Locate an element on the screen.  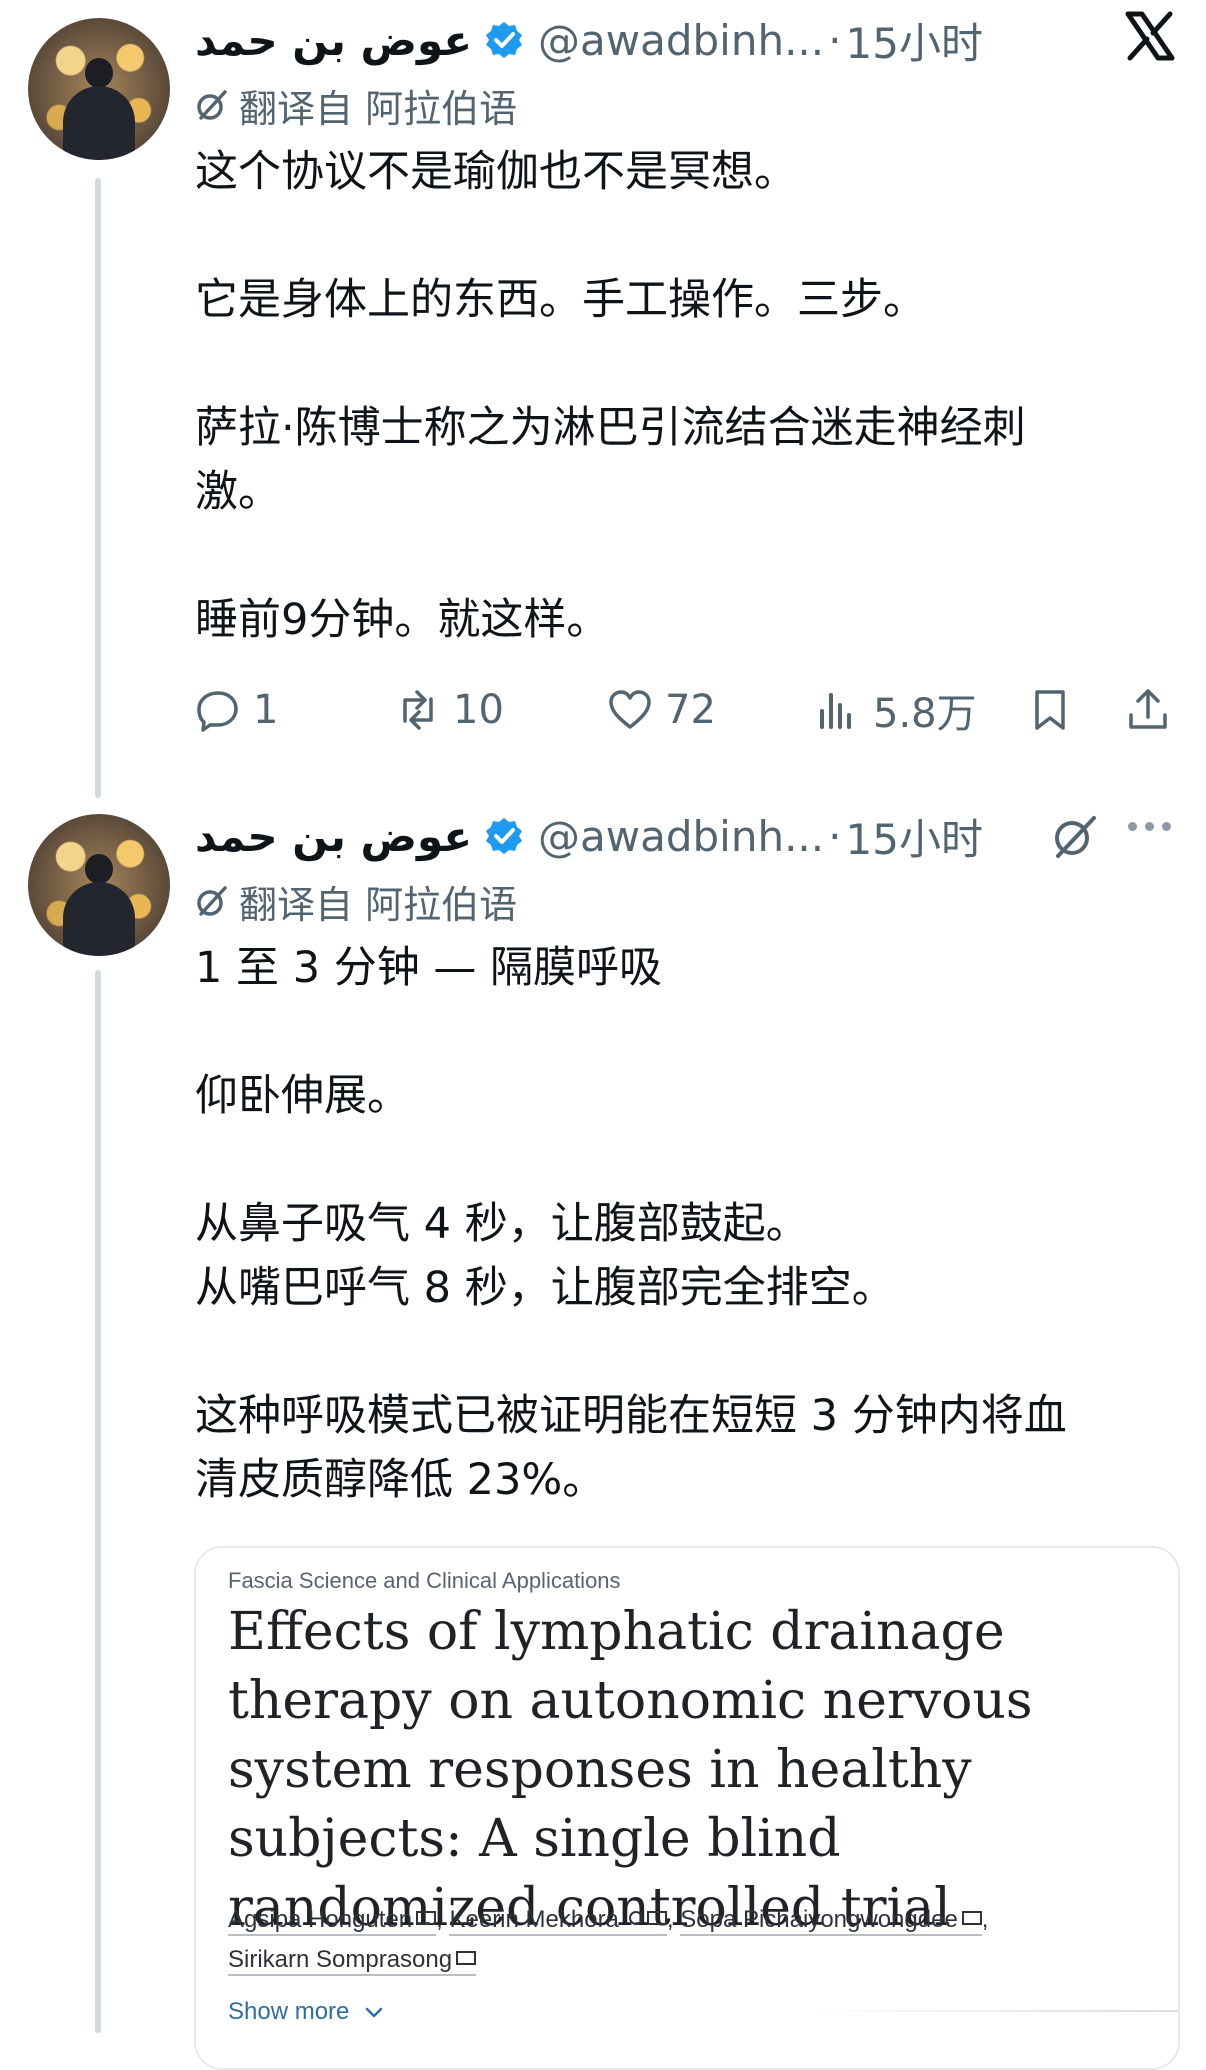
tweet-paragraph: 1 至 3 分钟 — 隔膜呼吸 is located at coordinates (429, 968).